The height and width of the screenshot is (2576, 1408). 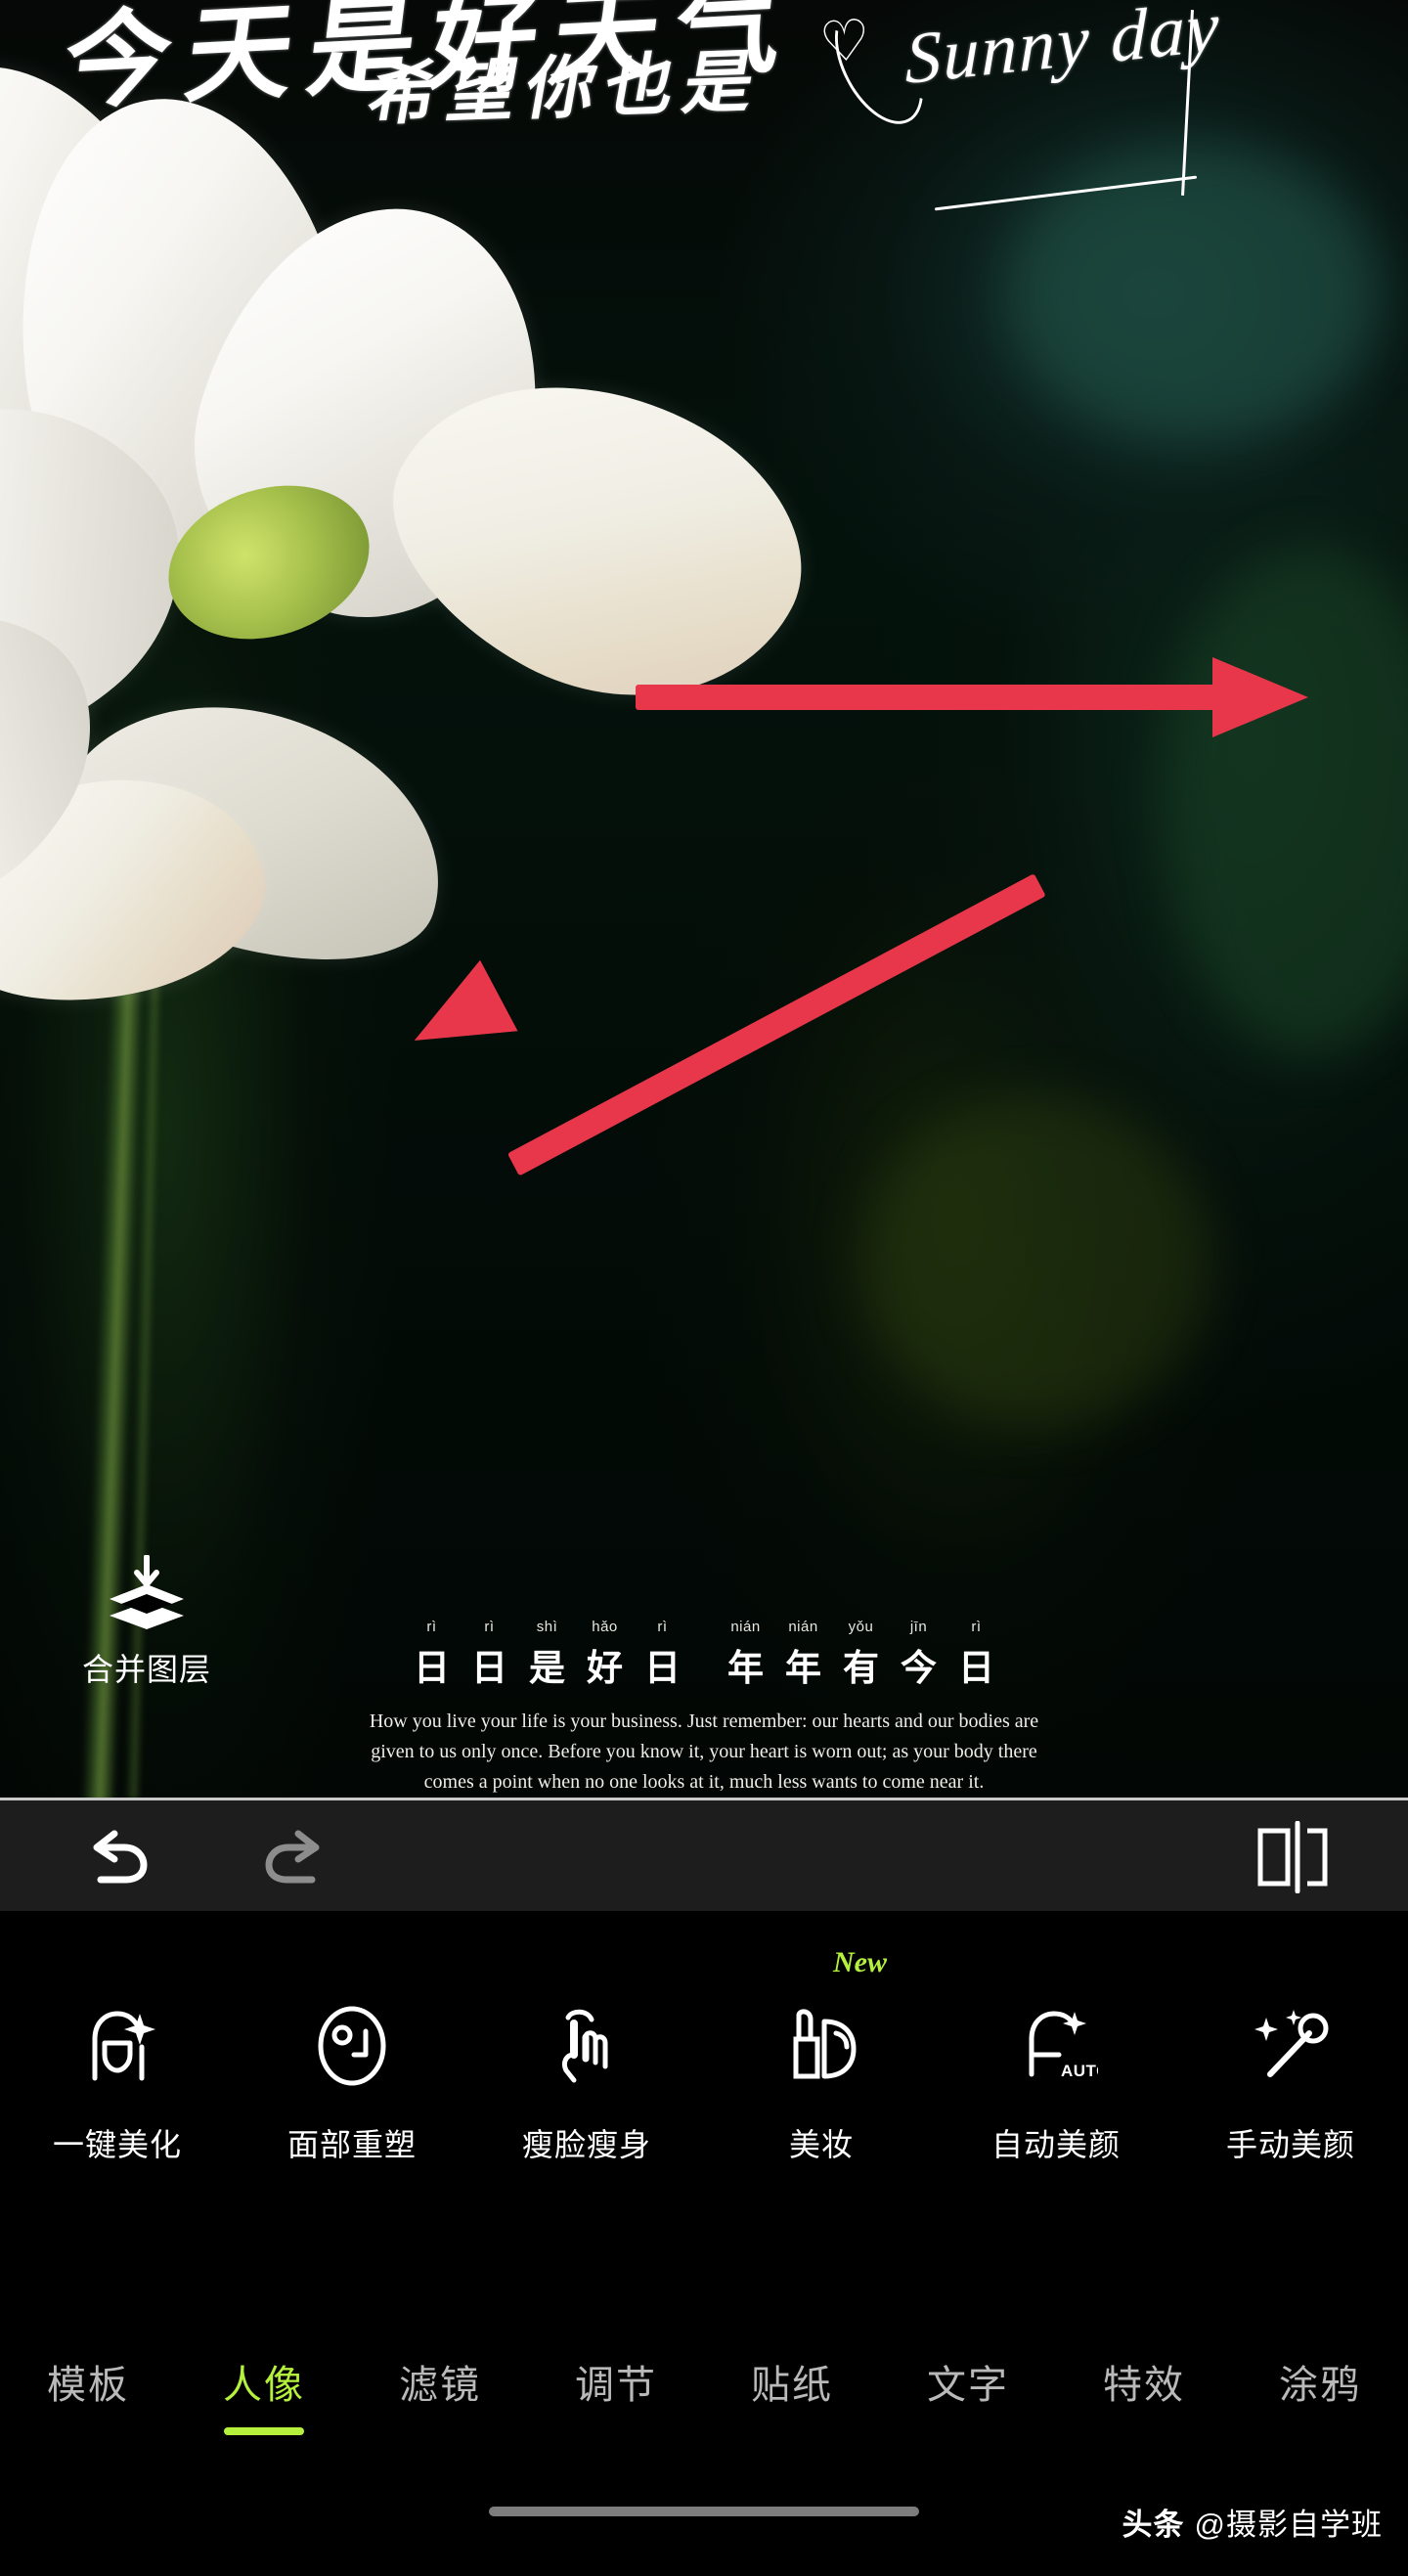 What do you see at coordinates (117, 2046) in the screenshot?
I see `one-tap-beautify-icon` at bounding box center [117, 2046].